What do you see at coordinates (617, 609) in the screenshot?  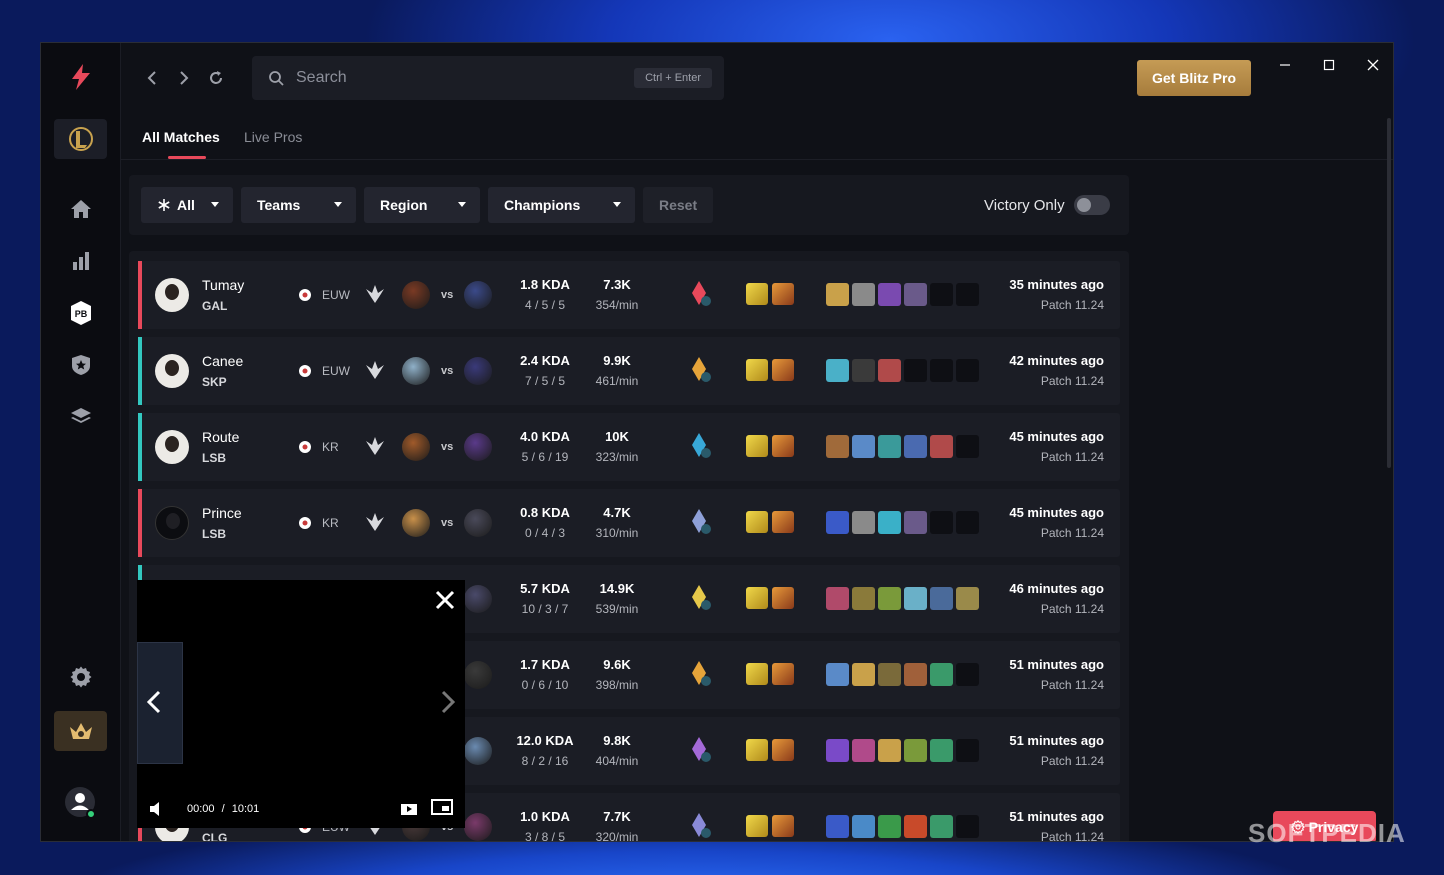 I see `damage-per-minute: 539/min` at bounding box center [617, 609].